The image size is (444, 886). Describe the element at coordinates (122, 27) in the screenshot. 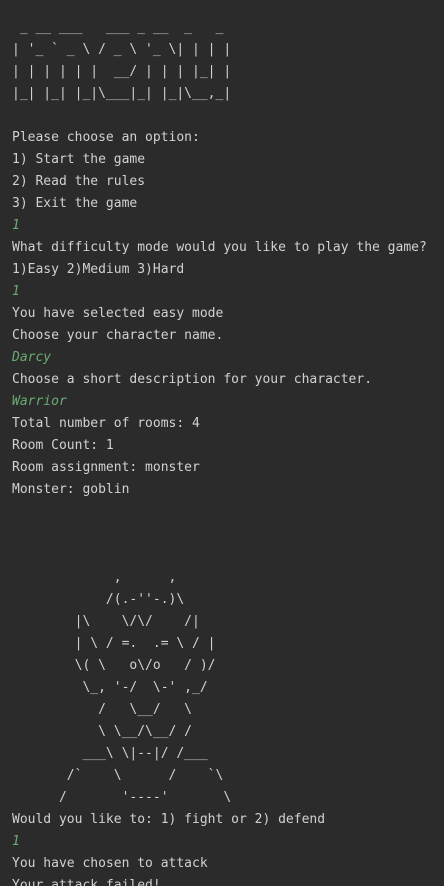

I see `banner-line: _ __ ___ ___ _ __ _ _` at that location.